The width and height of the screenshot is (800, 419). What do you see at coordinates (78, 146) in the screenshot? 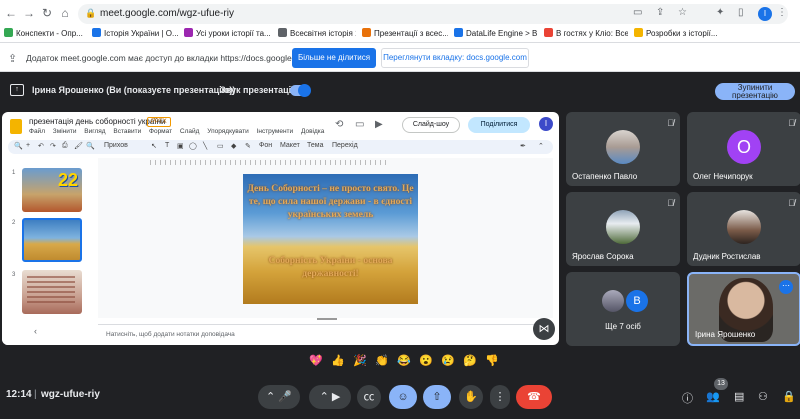
I see `paint-format-icon: 🖌` at bounding box center [78, 146].